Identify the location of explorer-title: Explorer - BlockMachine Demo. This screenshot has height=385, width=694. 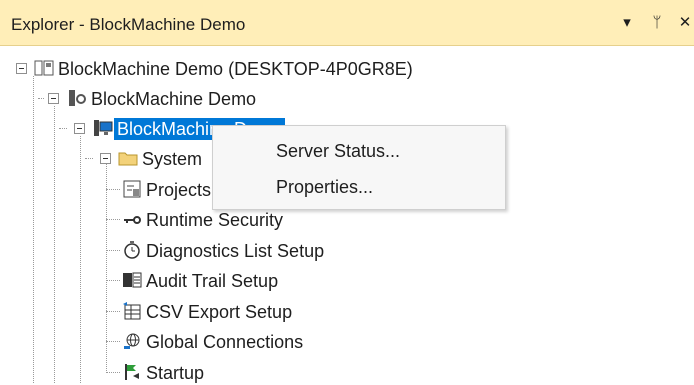
(128, 24).